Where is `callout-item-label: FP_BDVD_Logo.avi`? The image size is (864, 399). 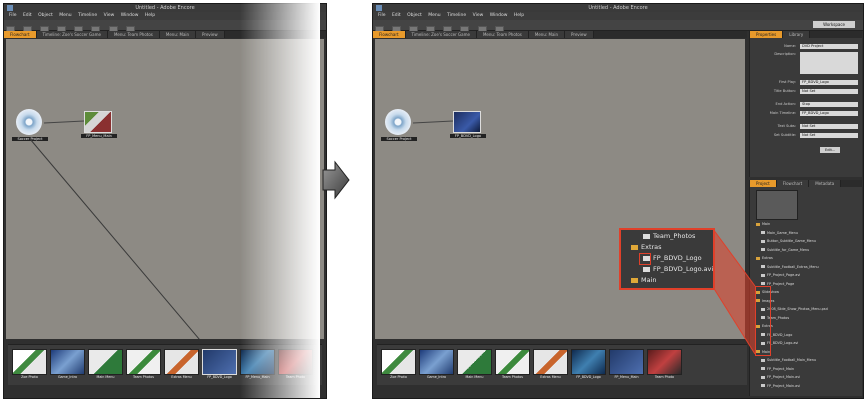 callout-item-label: FP_BDVD_Logo.avi is located at coordinates (683, 269).